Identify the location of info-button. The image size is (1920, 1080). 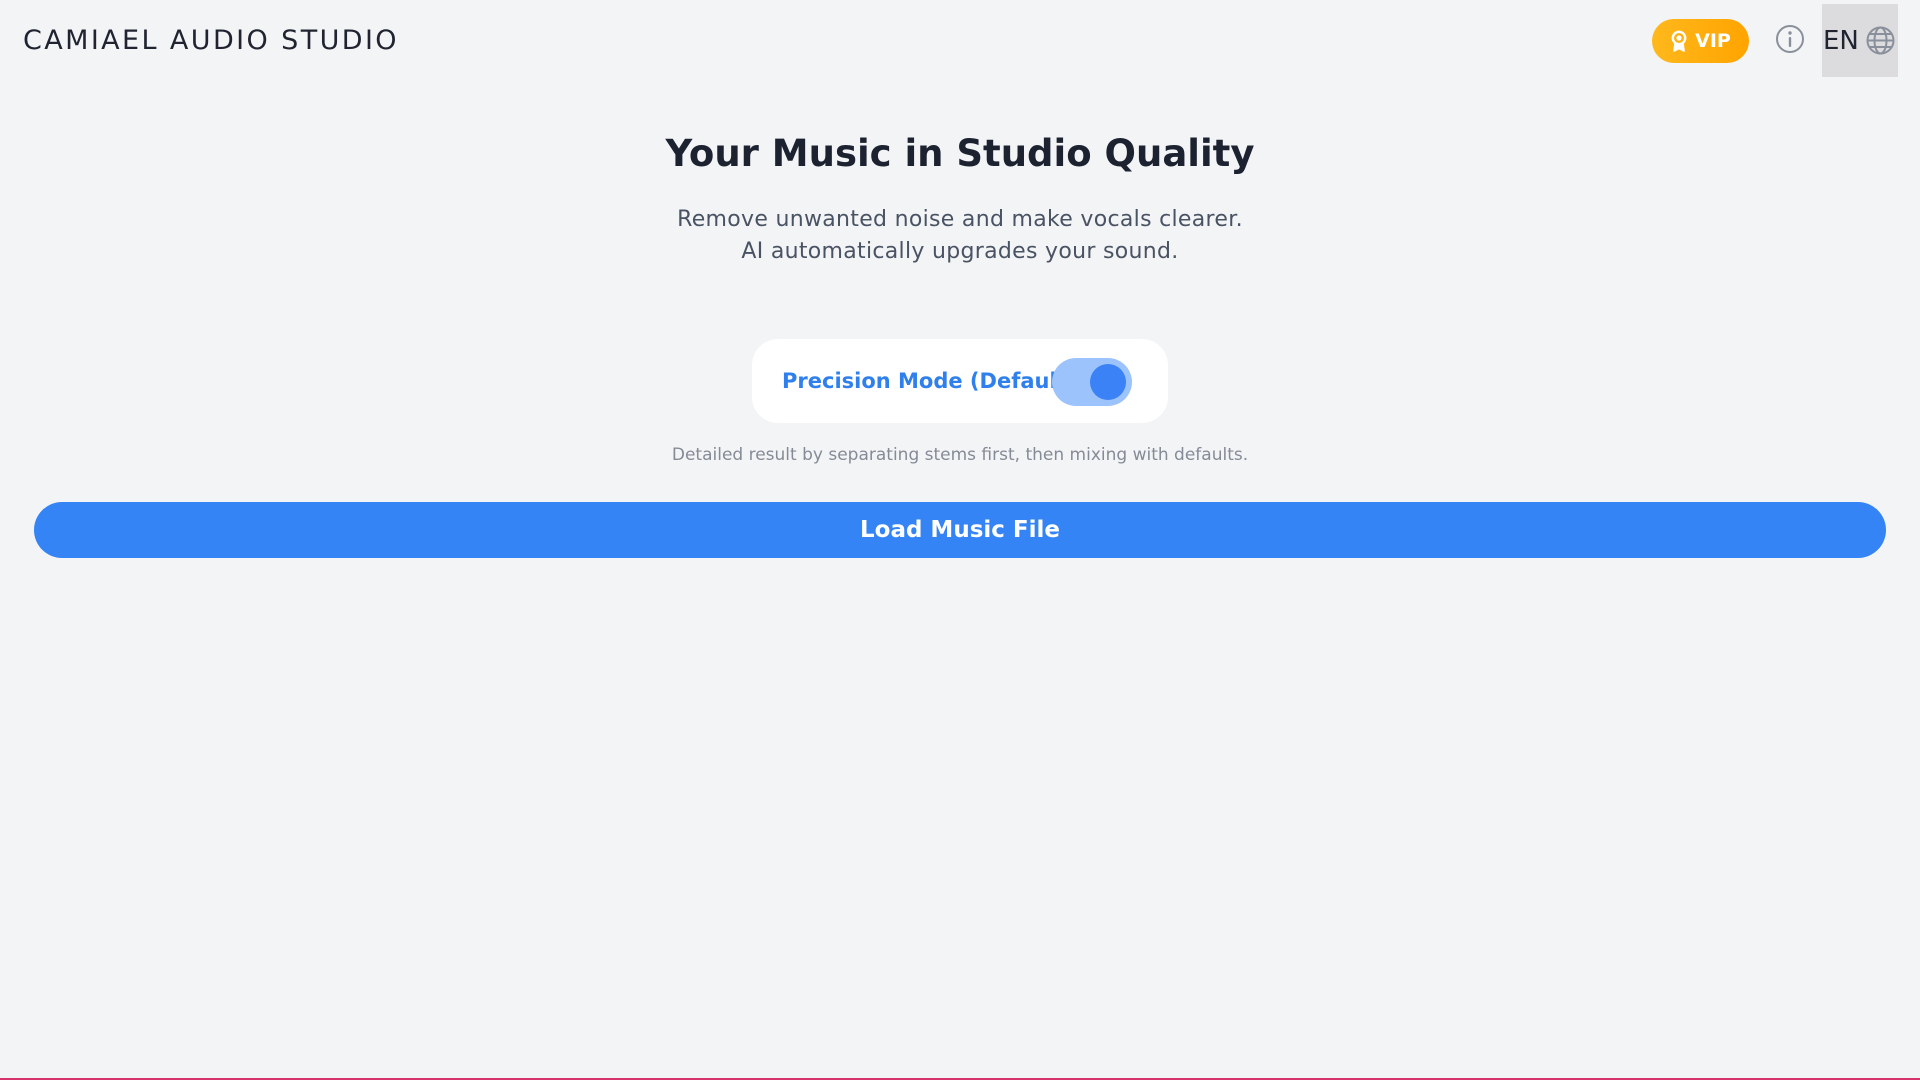
(1790, 41).